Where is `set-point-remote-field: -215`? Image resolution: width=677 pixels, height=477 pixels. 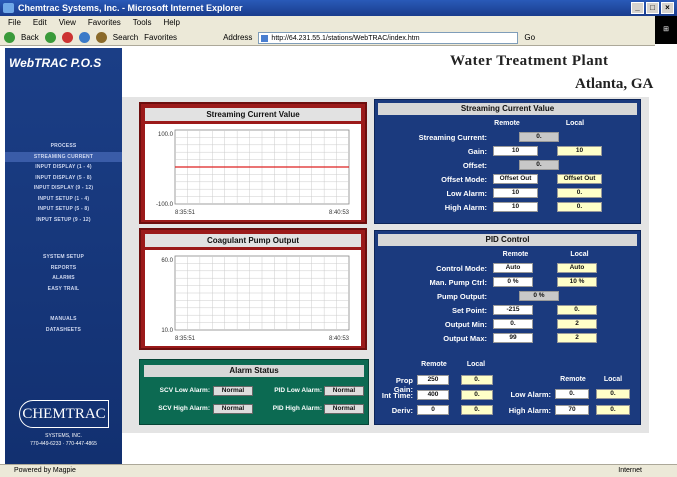
set-point-remote-field: -215 is located at coordinates (513, 310).